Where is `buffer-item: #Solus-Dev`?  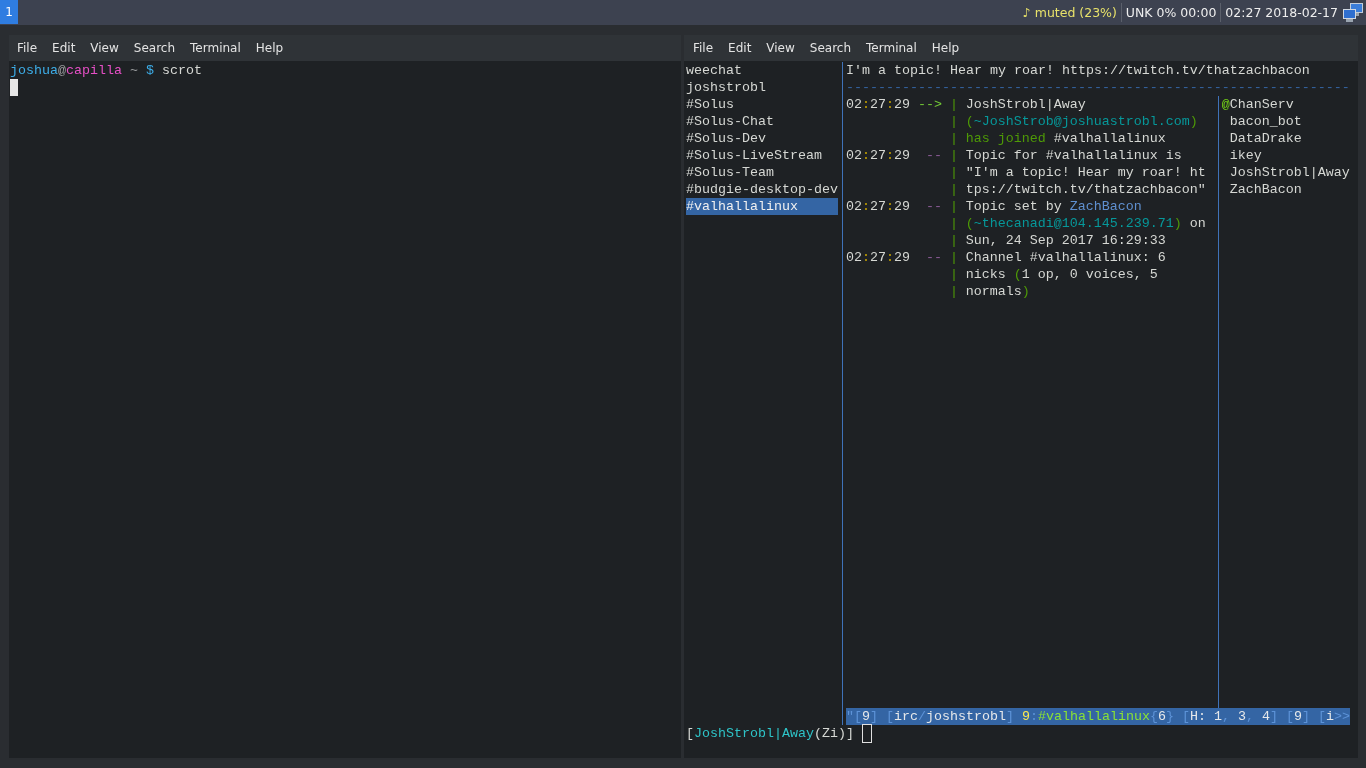 buffer-item: #Solus-Dev is located at coordinates (726, 138).